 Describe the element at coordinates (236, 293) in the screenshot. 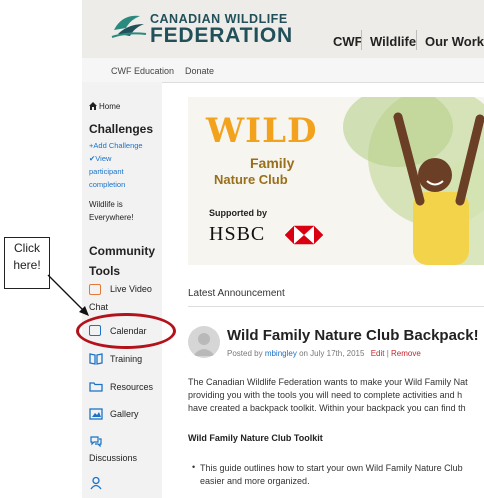

I see `latest-announcement-heading: Latest Announcement` at that location.